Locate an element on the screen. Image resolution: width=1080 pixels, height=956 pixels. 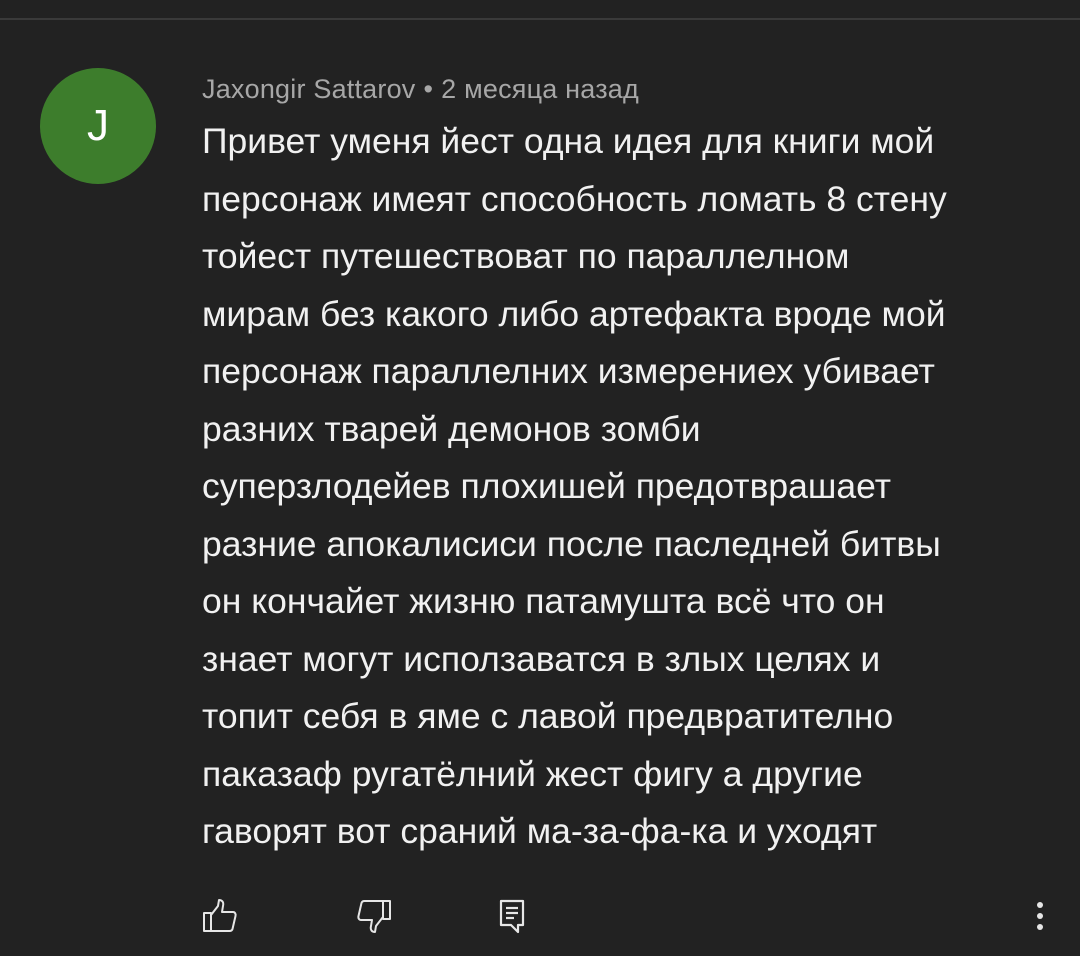
comment-line: знает могут исползаватся в злых целях и is located at coordinates (541, 658).